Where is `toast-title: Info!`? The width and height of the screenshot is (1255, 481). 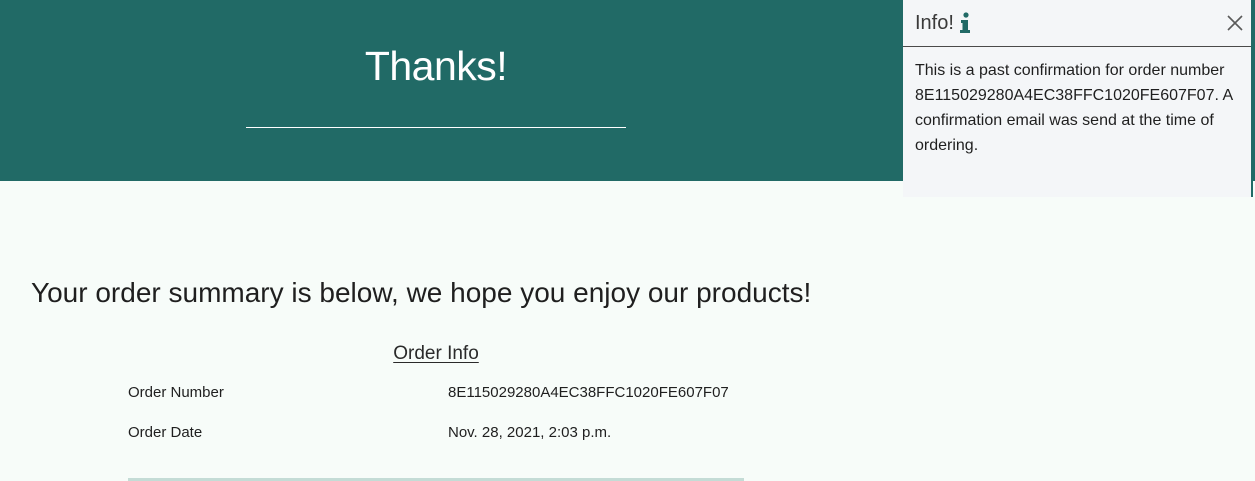 toast-title: Info! is located at coordinates (934, 23).